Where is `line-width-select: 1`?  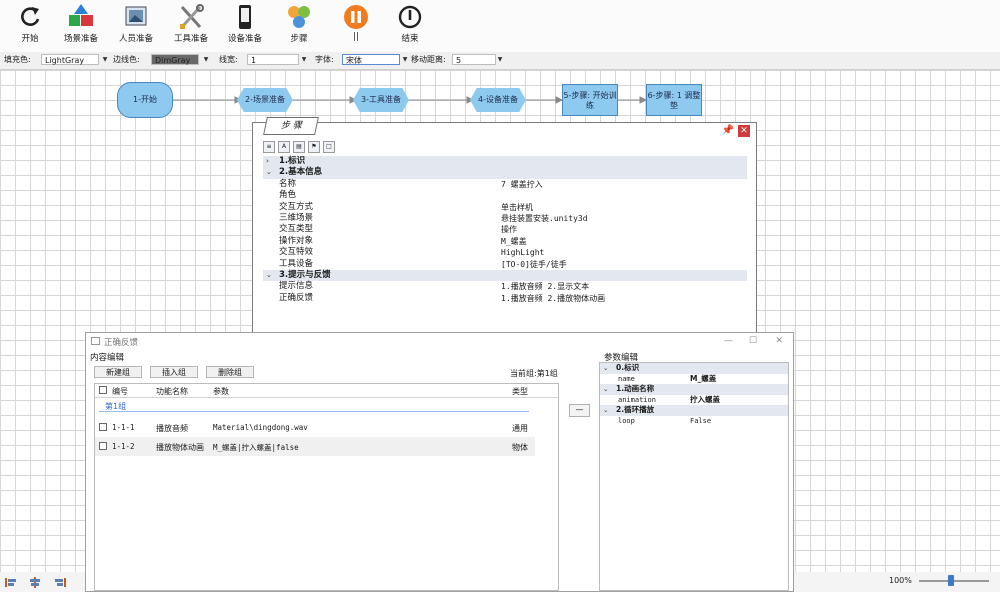
line-width-select: 1 is located at coordinates (273, 59).